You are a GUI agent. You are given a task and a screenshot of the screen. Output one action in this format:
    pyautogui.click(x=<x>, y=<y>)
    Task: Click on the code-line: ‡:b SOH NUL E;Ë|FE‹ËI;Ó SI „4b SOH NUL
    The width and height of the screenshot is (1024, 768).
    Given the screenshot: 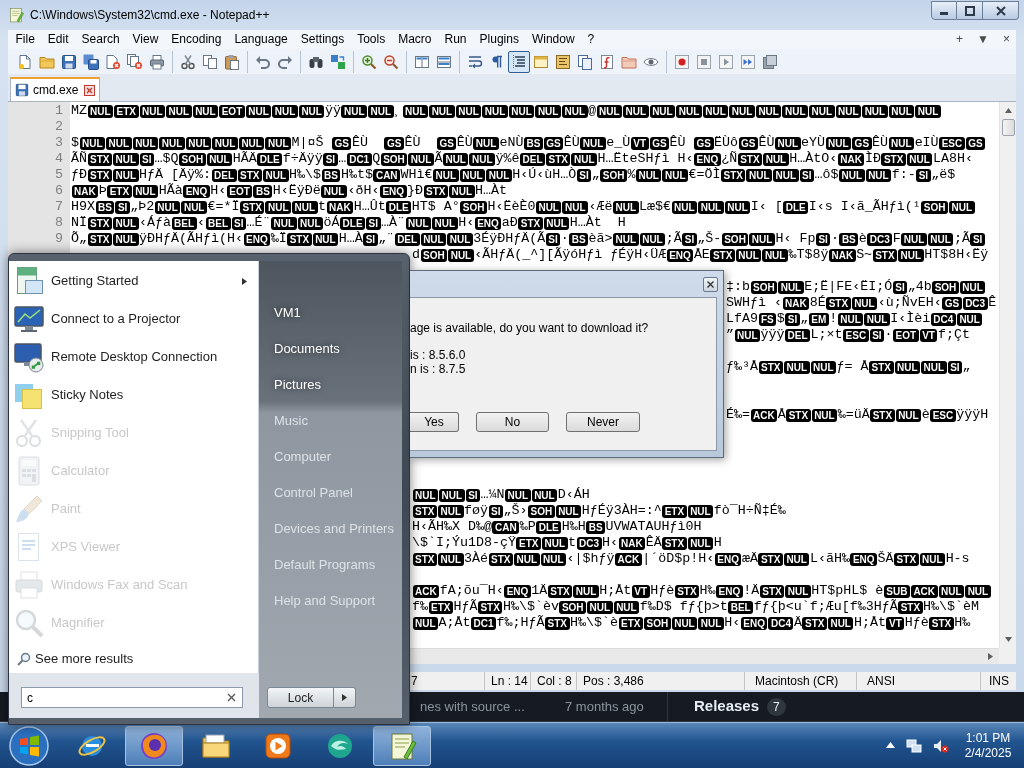 What is the action you would take?
    pyautogui.click(x=856, y=287)
    